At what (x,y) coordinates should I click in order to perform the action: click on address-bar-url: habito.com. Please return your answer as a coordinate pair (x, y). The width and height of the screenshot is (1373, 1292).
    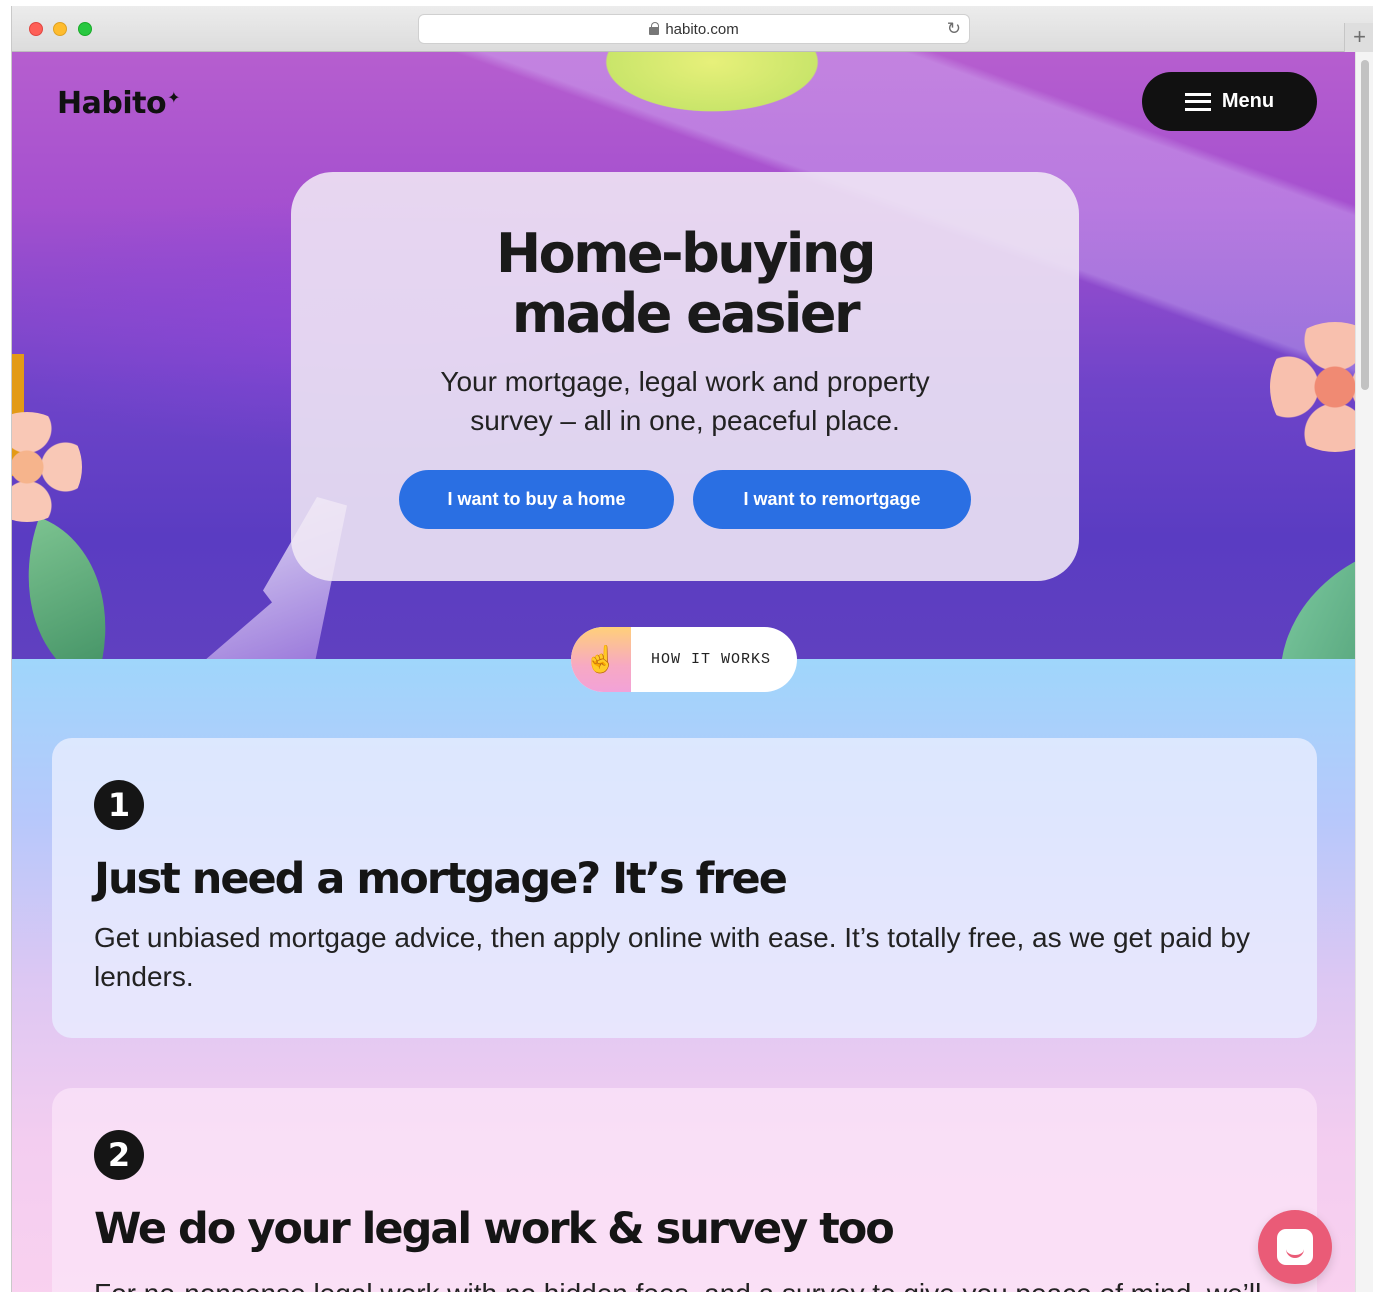
    Looking at the image, I should click on (702, 29).